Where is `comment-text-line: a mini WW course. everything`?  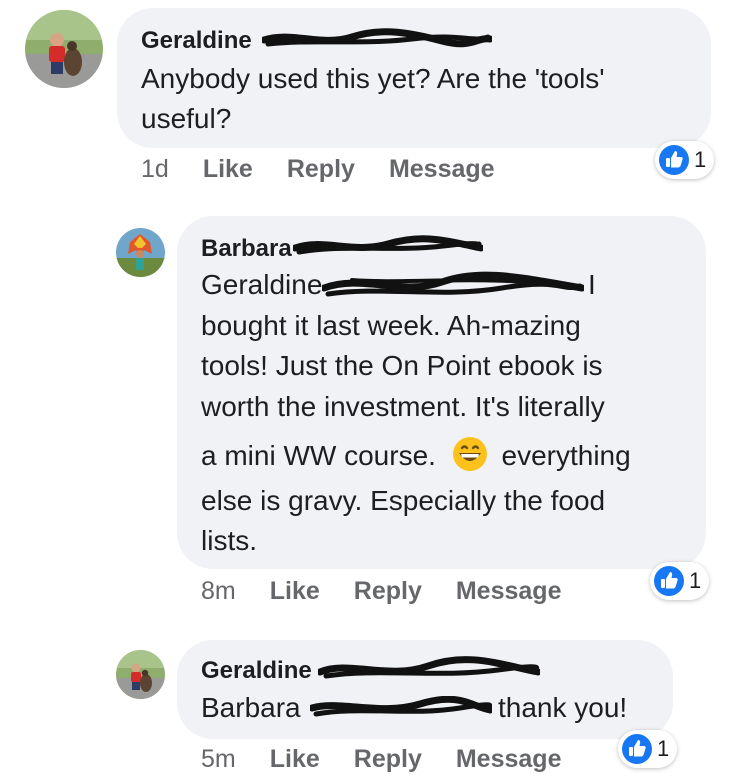 comment-text-line: a mini WW course. everything is located at coordinates (416, 456).